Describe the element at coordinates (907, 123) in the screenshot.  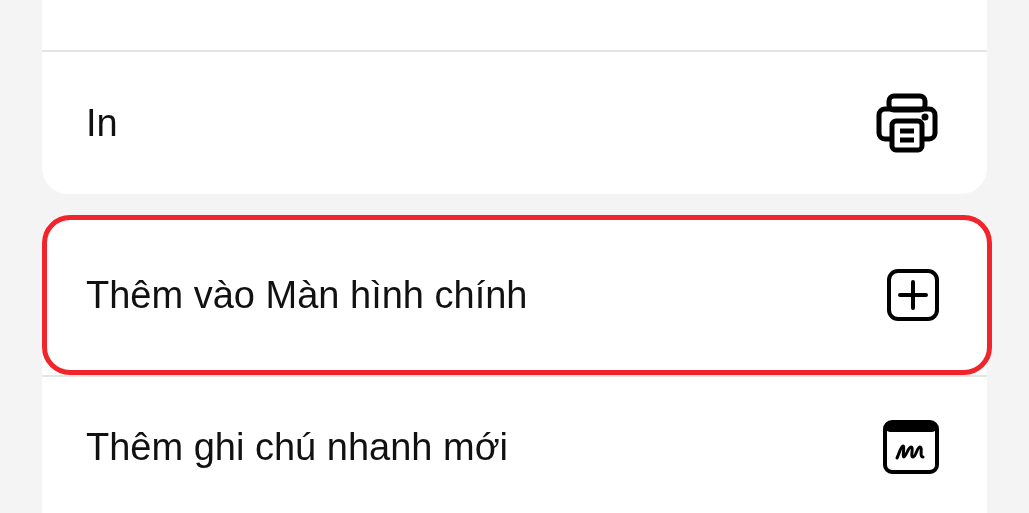
I see `printer-icon` at that location.